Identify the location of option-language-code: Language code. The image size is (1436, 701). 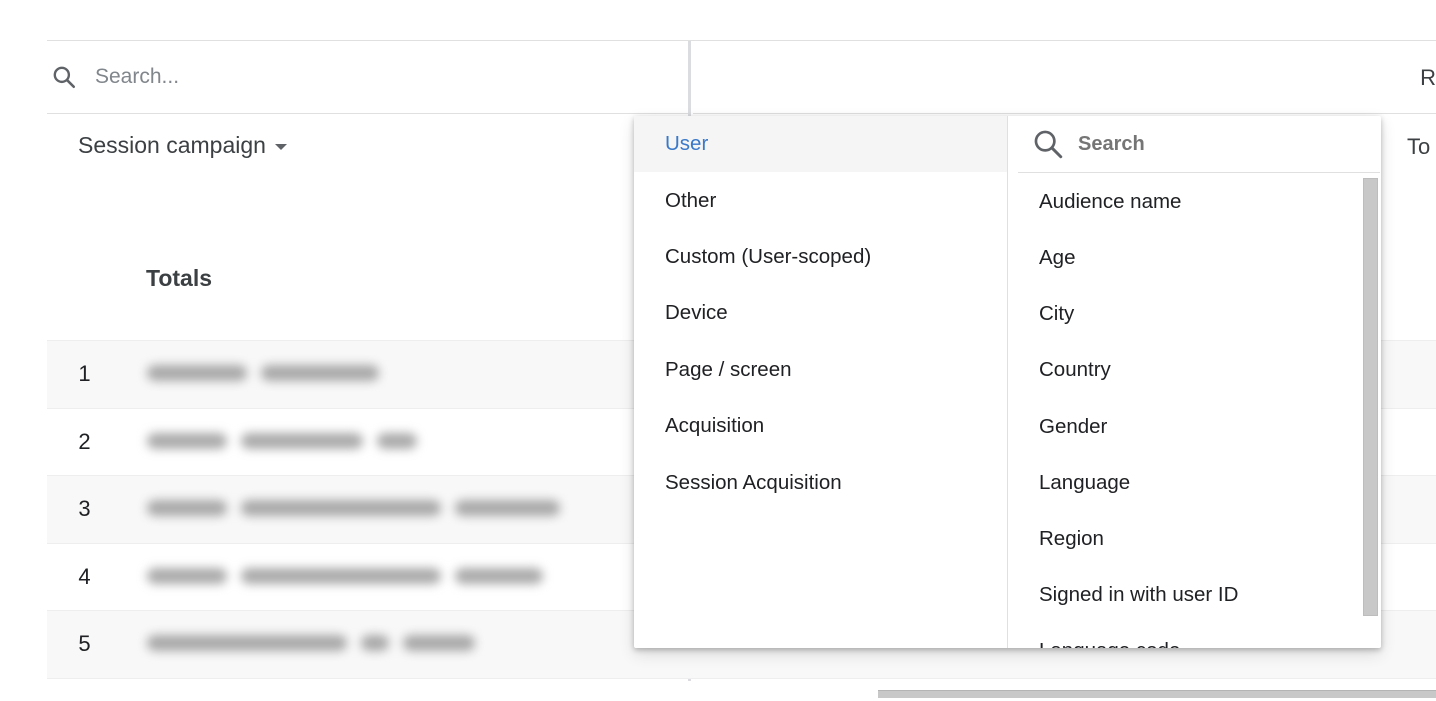
(1194, 635).